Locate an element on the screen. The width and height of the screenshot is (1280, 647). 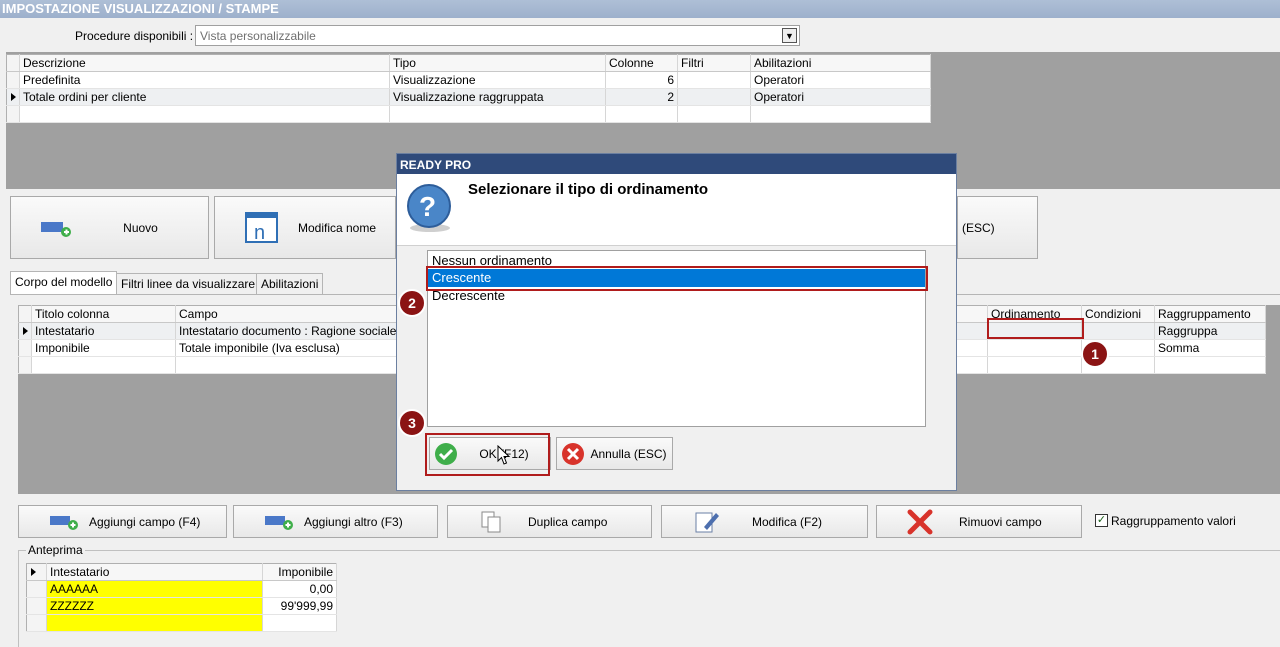
cancel-button-label: Annulla (ESC) is located at coordinates (628, 453).